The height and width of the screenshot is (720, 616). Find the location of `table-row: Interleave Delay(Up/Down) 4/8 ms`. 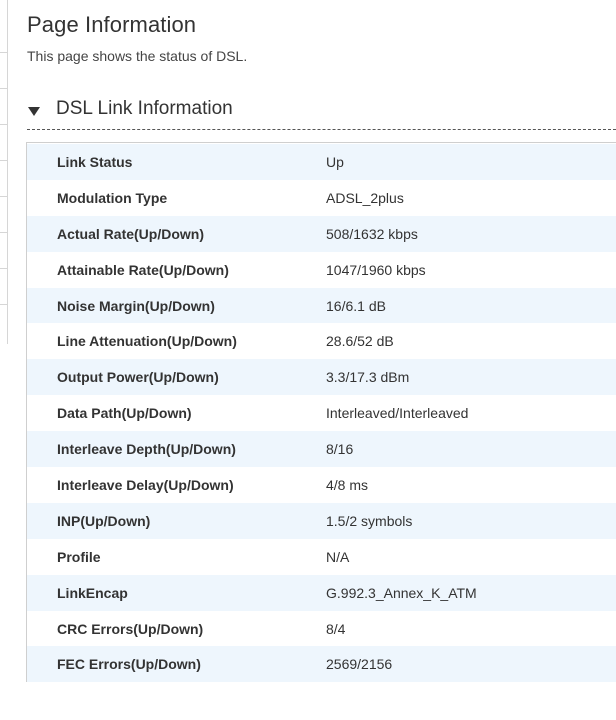

table-row: Interleave Delay(Up/Down) 4/8 ms is located at coordinates (321, 485).